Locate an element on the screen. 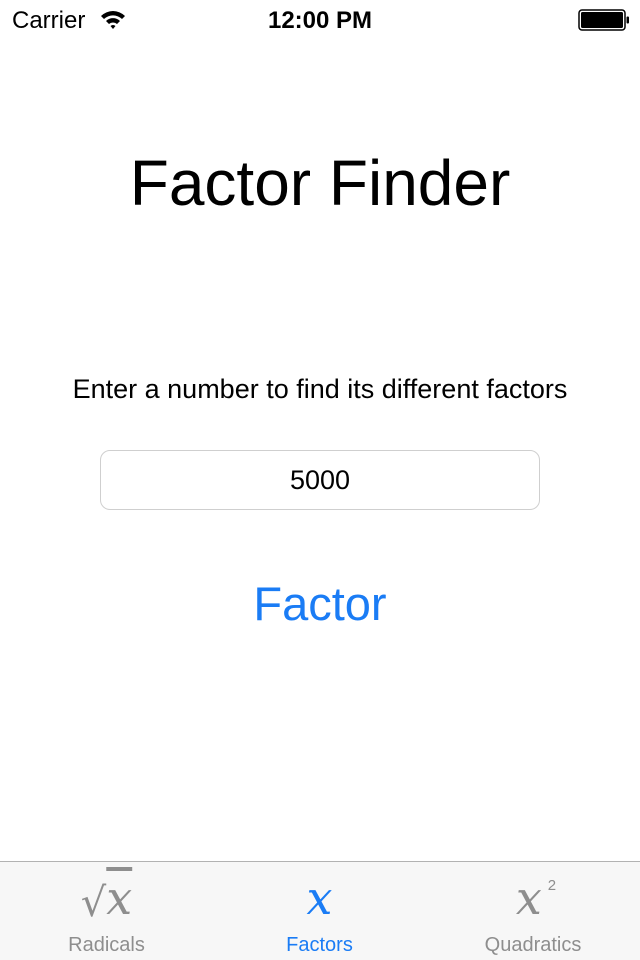  page-title: Factor Finder is located at coordinates (320, 183).